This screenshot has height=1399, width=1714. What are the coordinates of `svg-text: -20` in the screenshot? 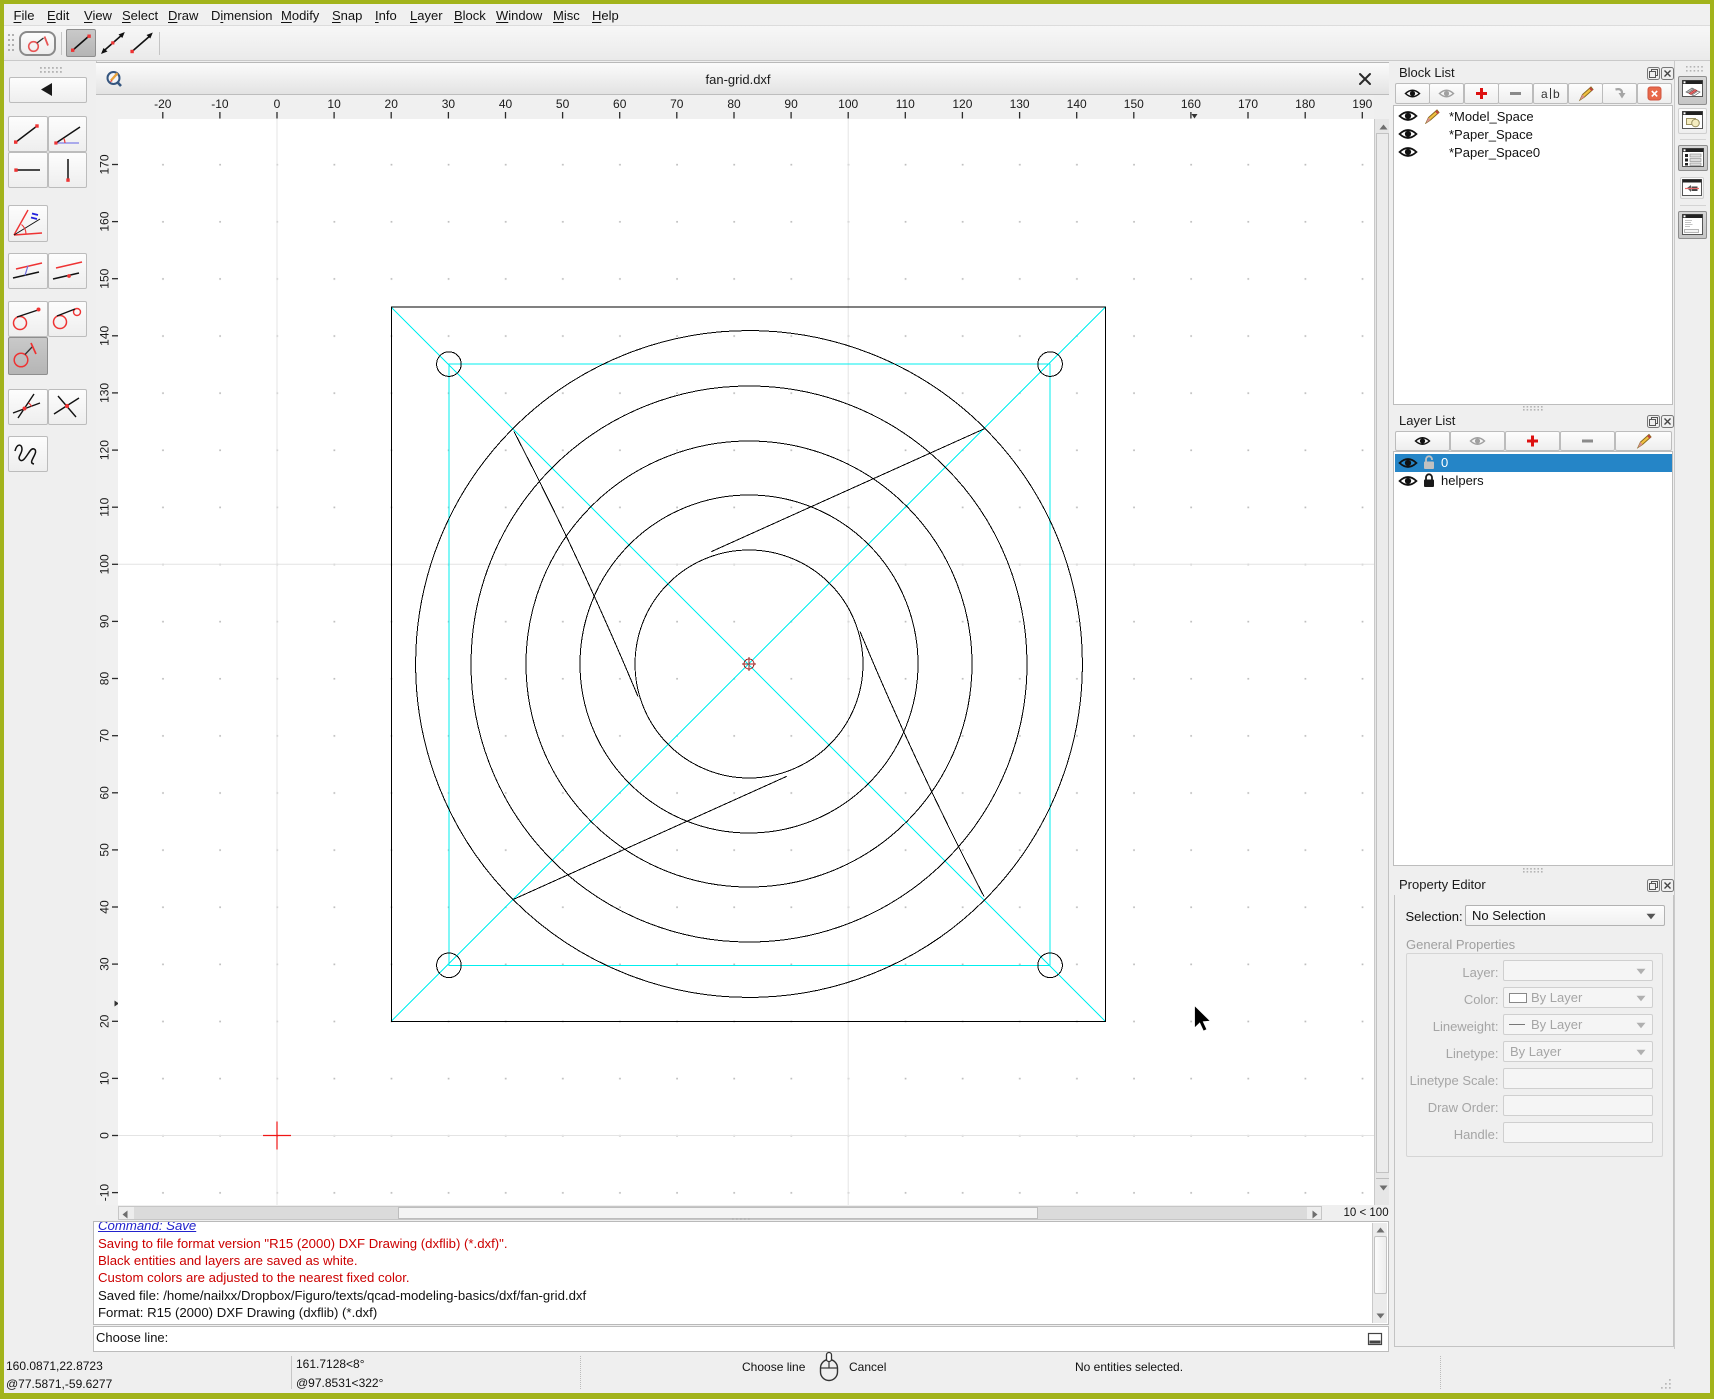 It's located at (163, 104).